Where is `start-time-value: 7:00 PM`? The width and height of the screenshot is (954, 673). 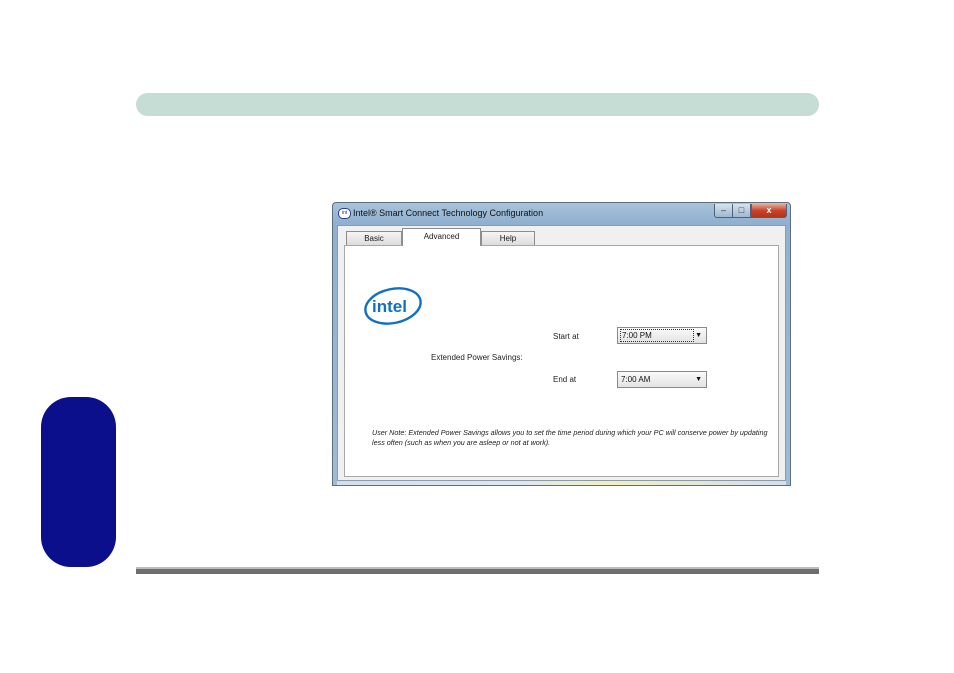 start-time-value: 7:00 PM is located at coordinates (657, 335).